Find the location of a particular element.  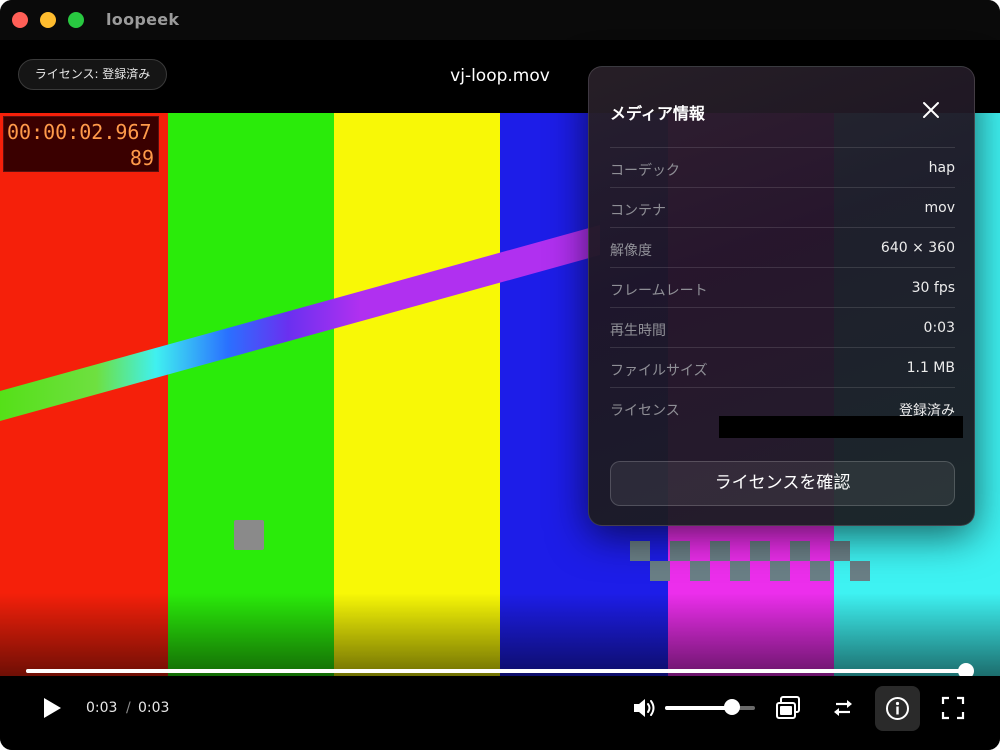

seek-bar is located at coordinates (497, 671).